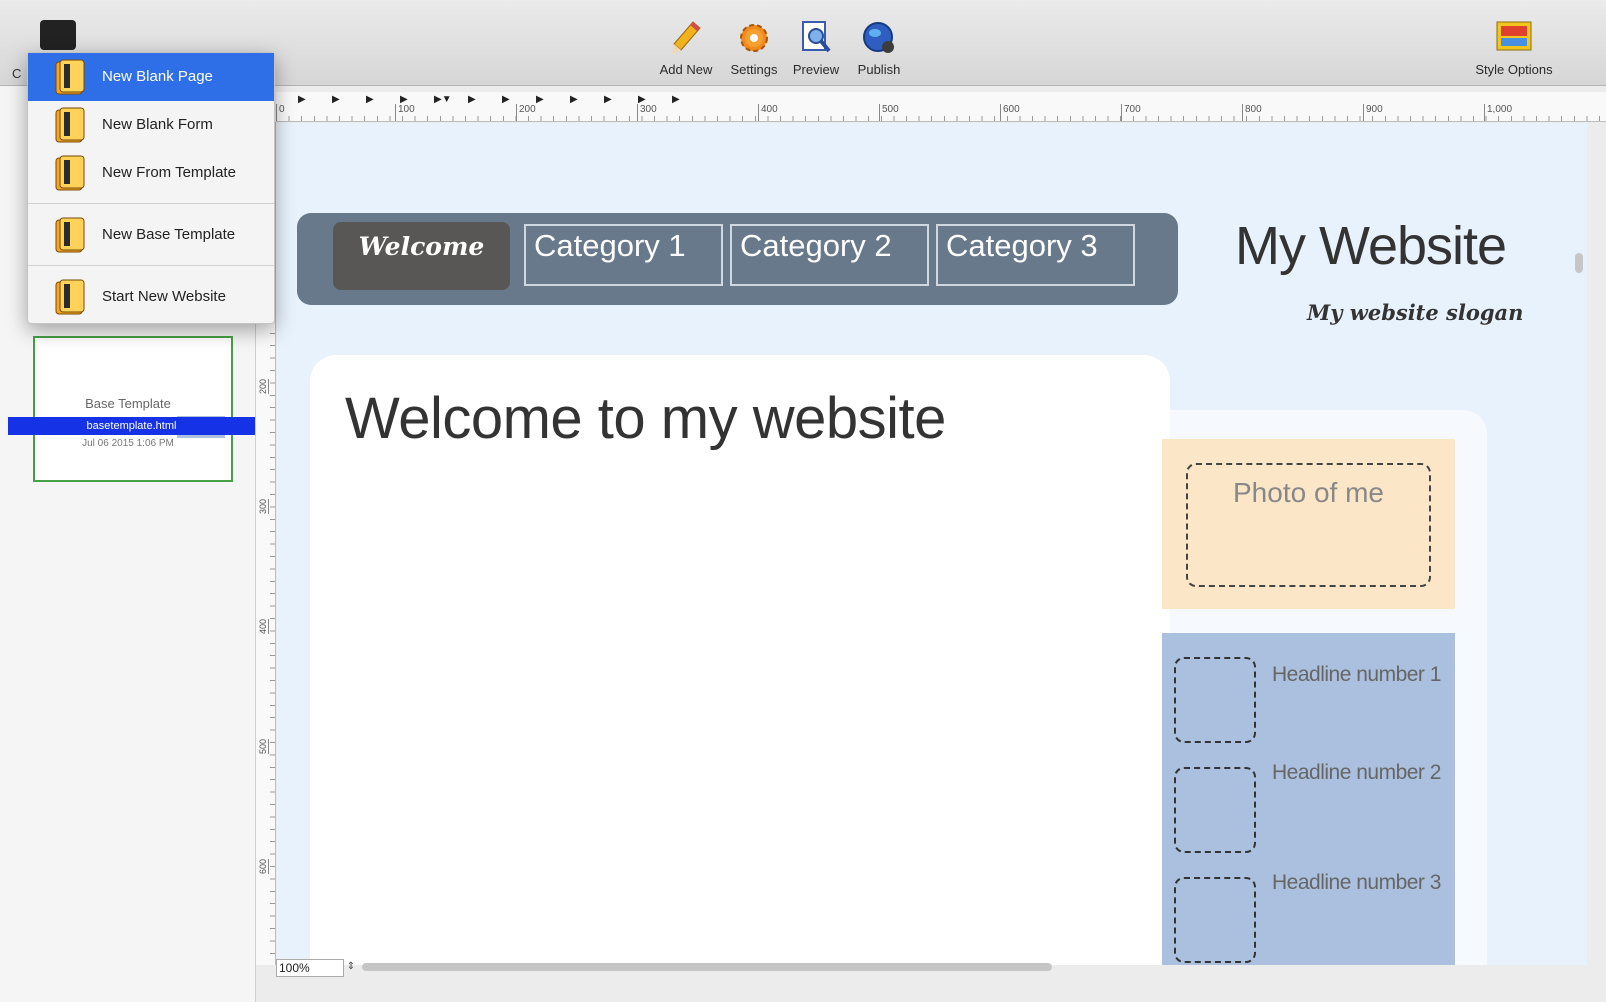 This screenshot has height=1002, width=1606. What do you see at coordinates (754, 69) in the screenshot?
I see `settings-label: Settings` at bounding box center [754, 69].